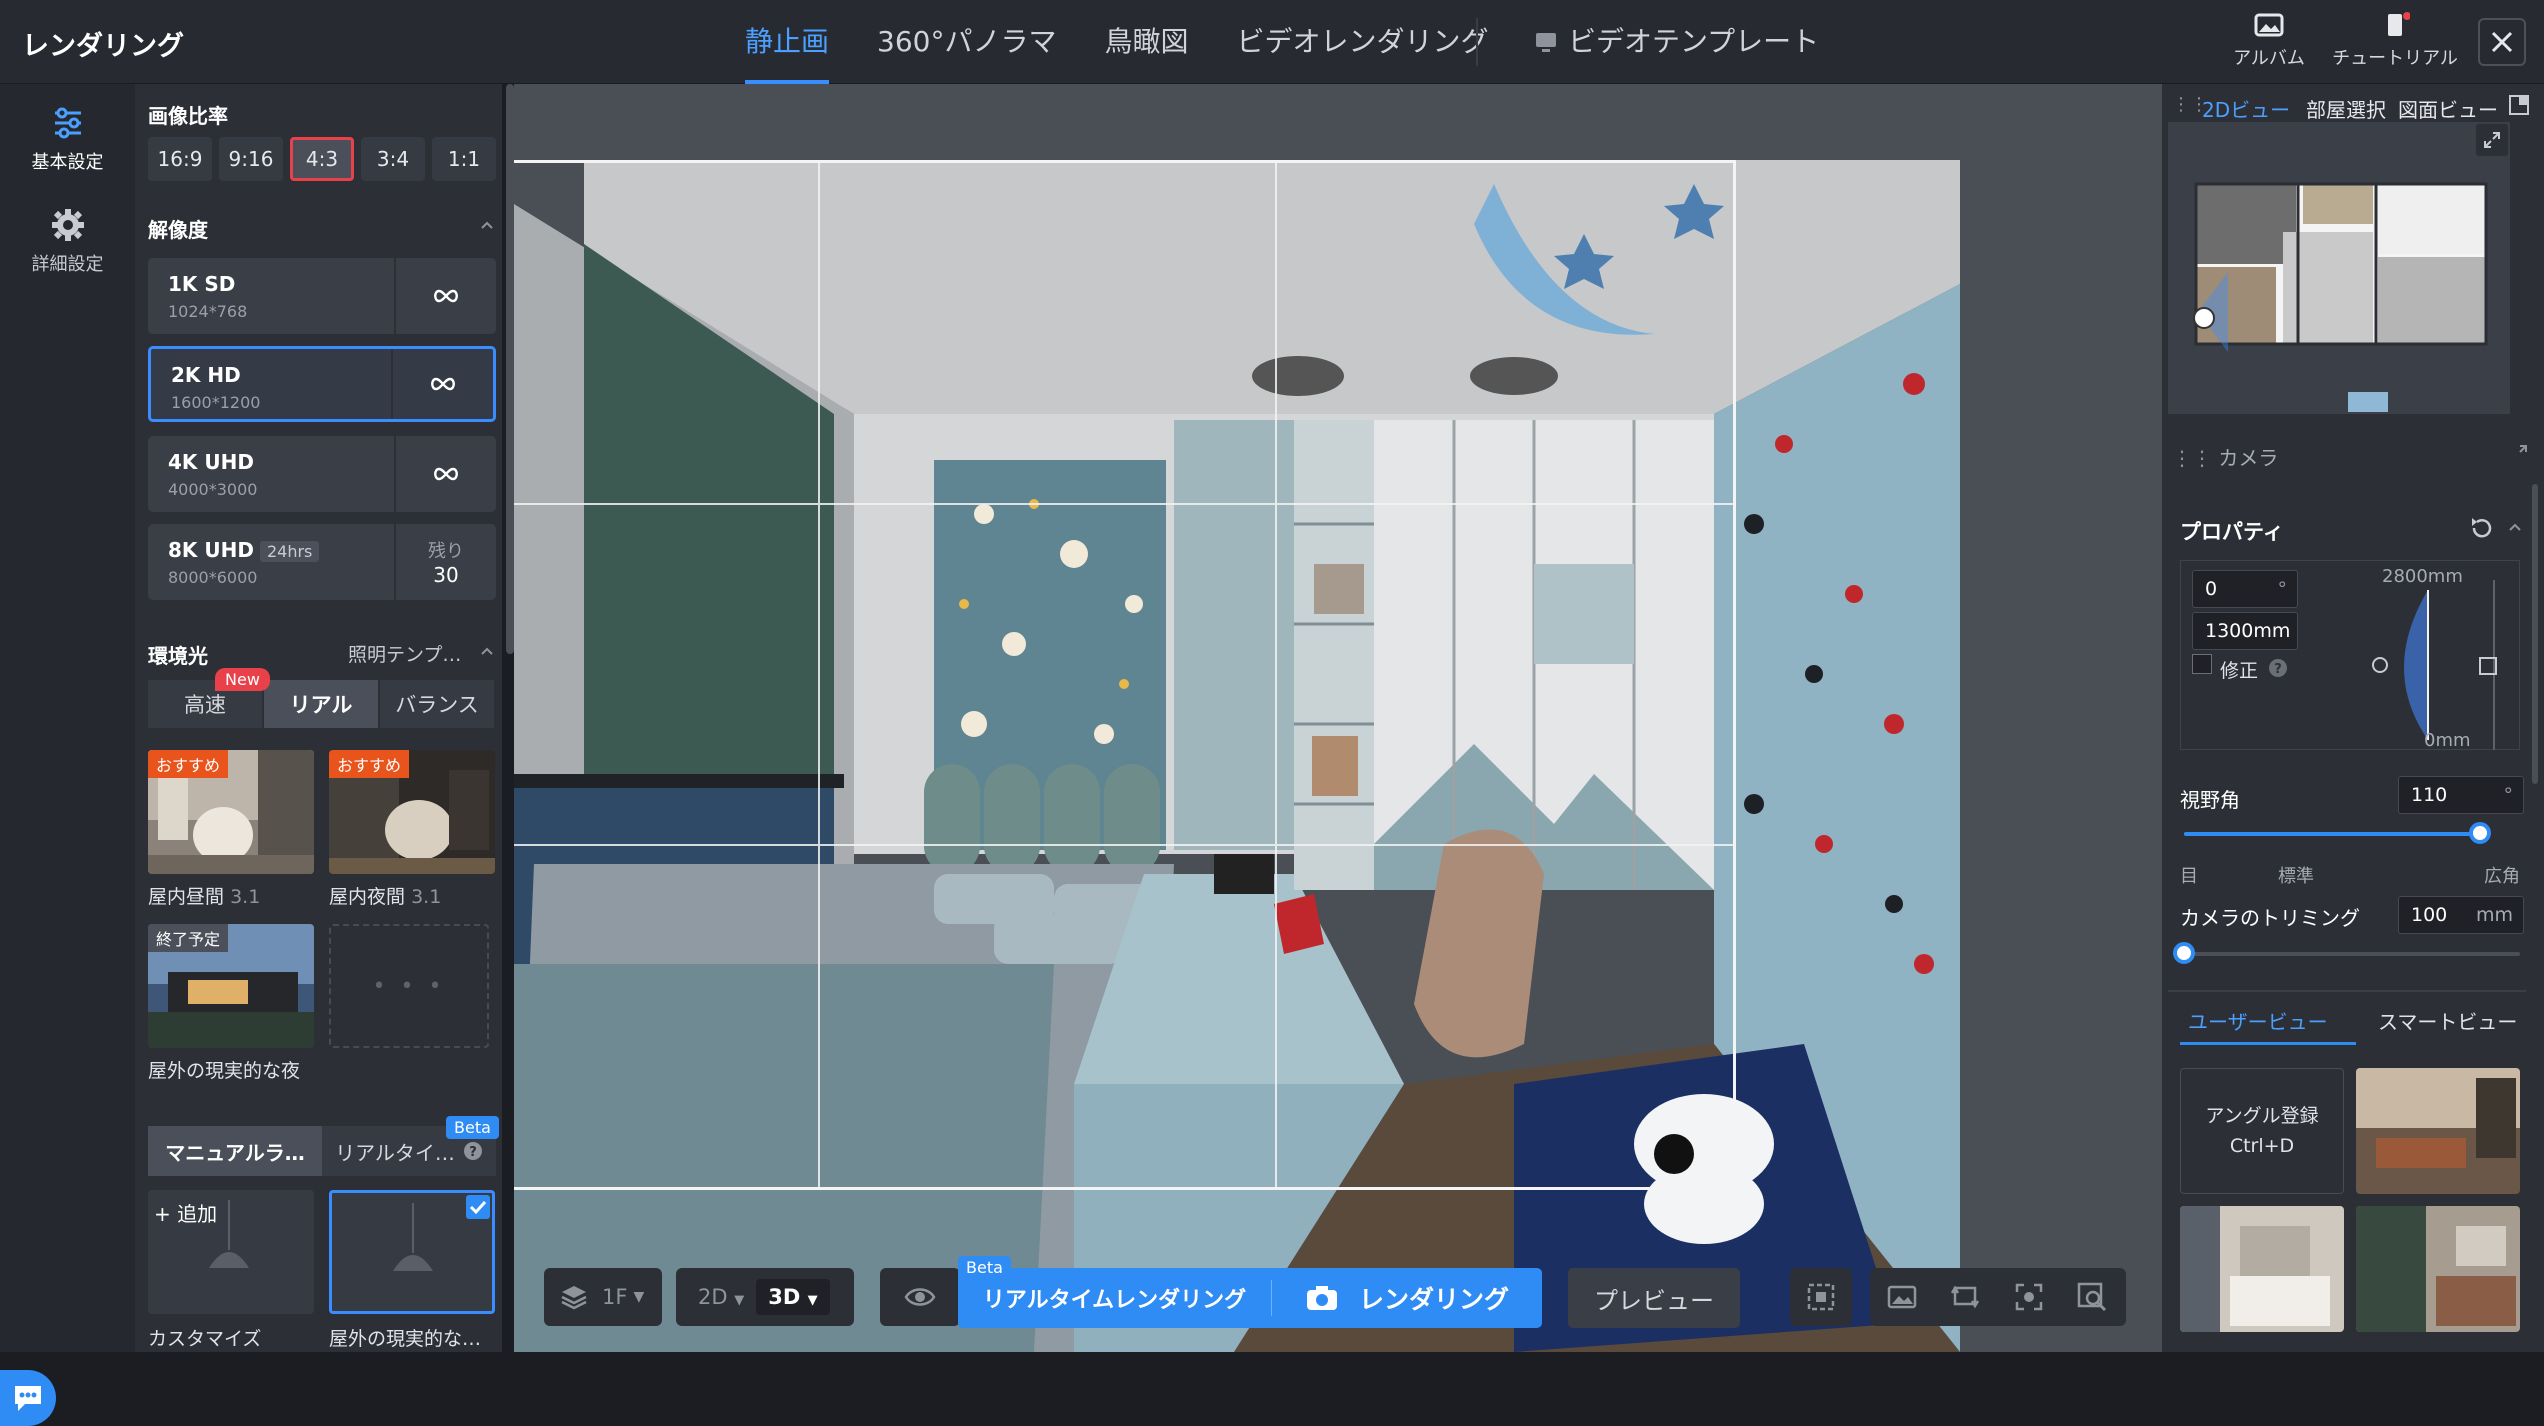 The width and height of the screenshot is (2544, 1426). I want to click on mode-real: リアル, so click(321, 704).